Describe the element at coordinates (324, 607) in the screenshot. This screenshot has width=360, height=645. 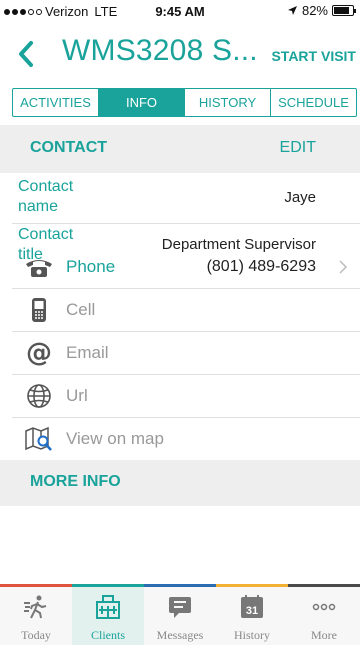
I see `more-dots-icon` at that location.